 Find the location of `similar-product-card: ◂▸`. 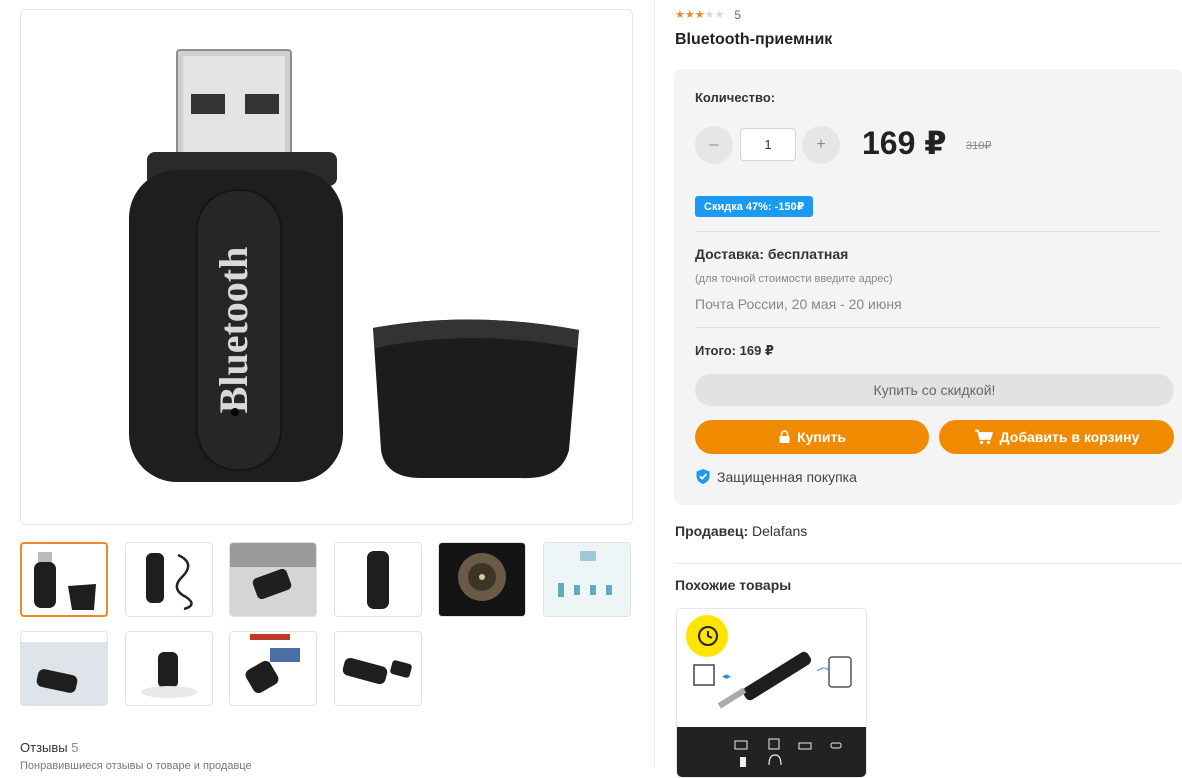

similar-product-card: ◂▸ is located at coordinates (771, 693).